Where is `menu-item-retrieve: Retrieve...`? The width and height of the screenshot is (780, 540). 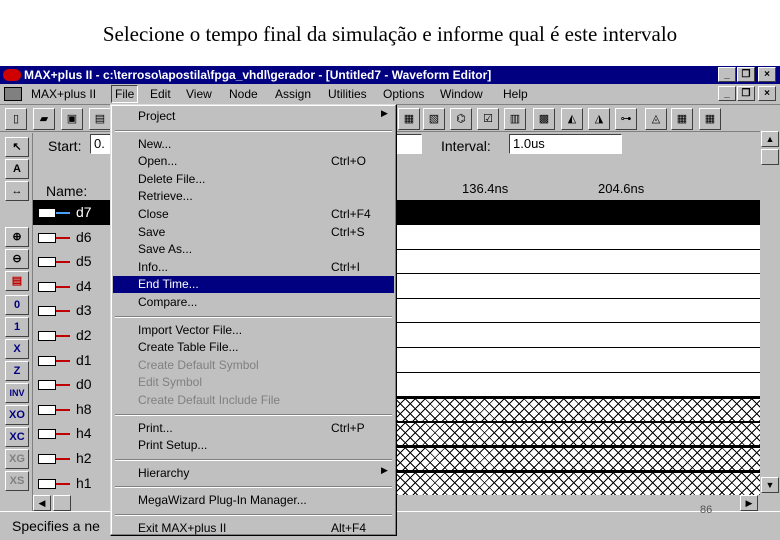
menu-item-retrieve: Retrieve... is located at coordinates (253, 196).